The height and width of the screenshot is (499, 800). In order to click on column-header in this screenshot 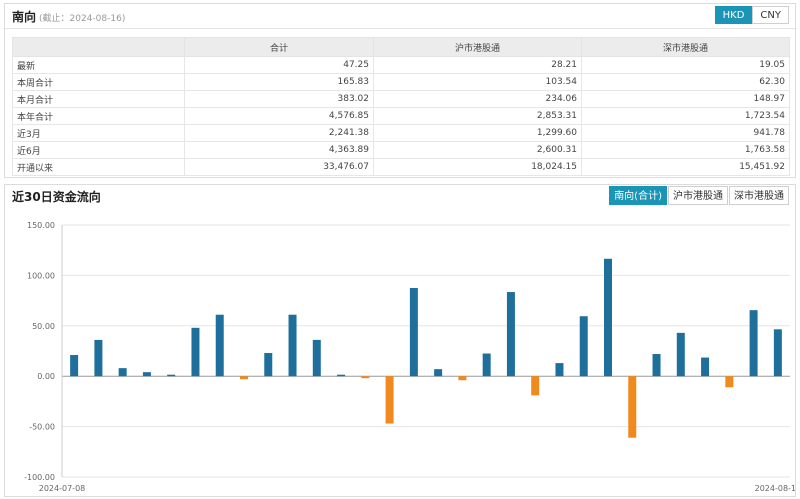, I will do `click(98, 47)`.